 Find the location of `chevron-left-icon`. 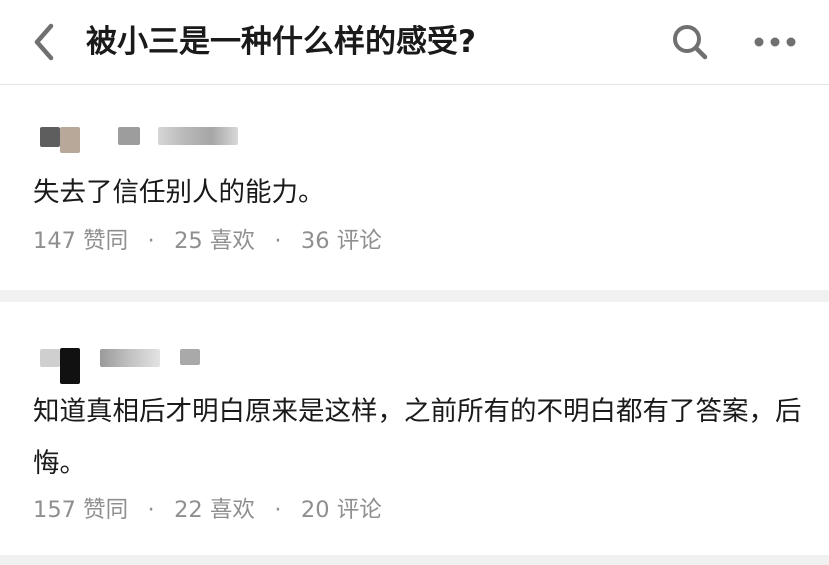

chevron-left-icon is located at coordinates (44, 42).